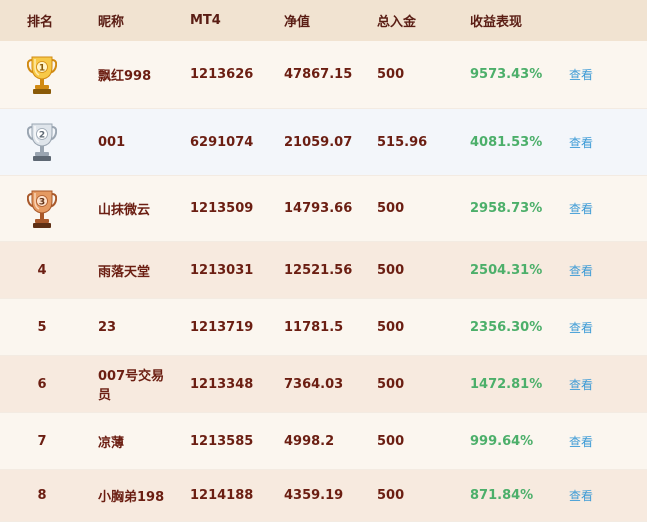 Image resolution: width=647 pixels, height=522 pixels. Describe the element at coordinates (506, 327) in the screenshot. I see `return-cell: 2356.30%` at that location.